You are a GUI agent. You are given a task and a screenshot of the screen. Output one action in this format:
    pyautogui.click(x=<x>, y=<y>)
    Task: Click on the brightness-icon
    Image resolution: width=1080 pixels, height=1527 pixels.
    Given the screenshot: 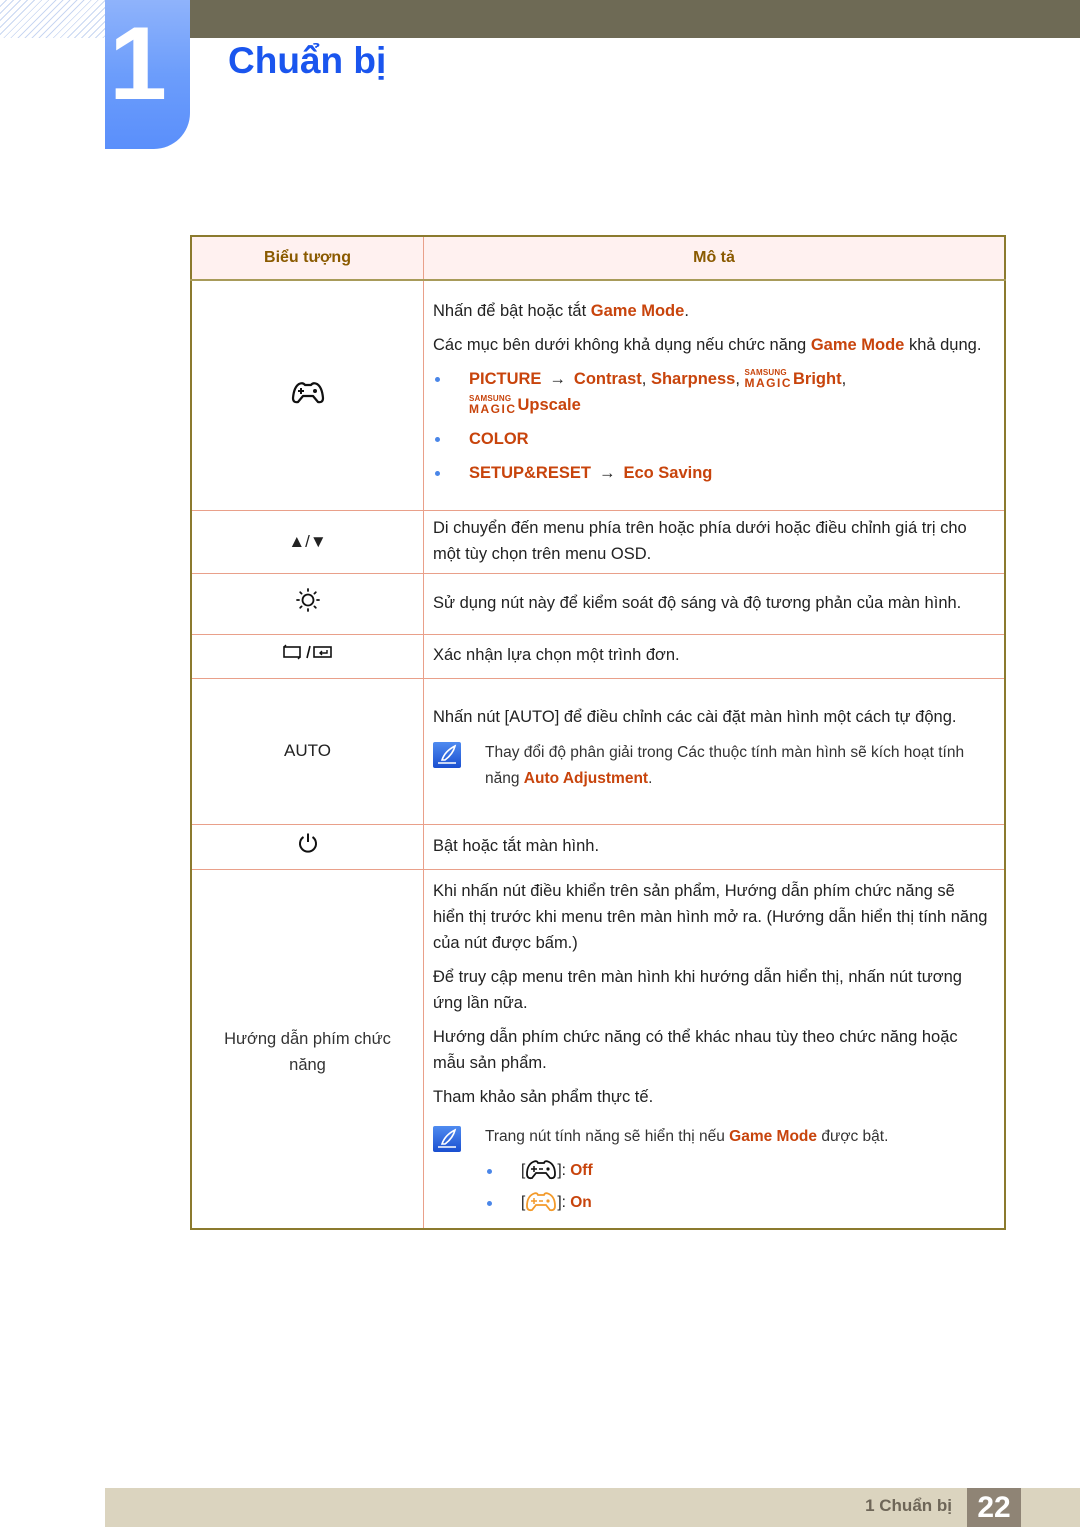 What is the action you would take?
    pyautogui.click(x=307, y=599)
    